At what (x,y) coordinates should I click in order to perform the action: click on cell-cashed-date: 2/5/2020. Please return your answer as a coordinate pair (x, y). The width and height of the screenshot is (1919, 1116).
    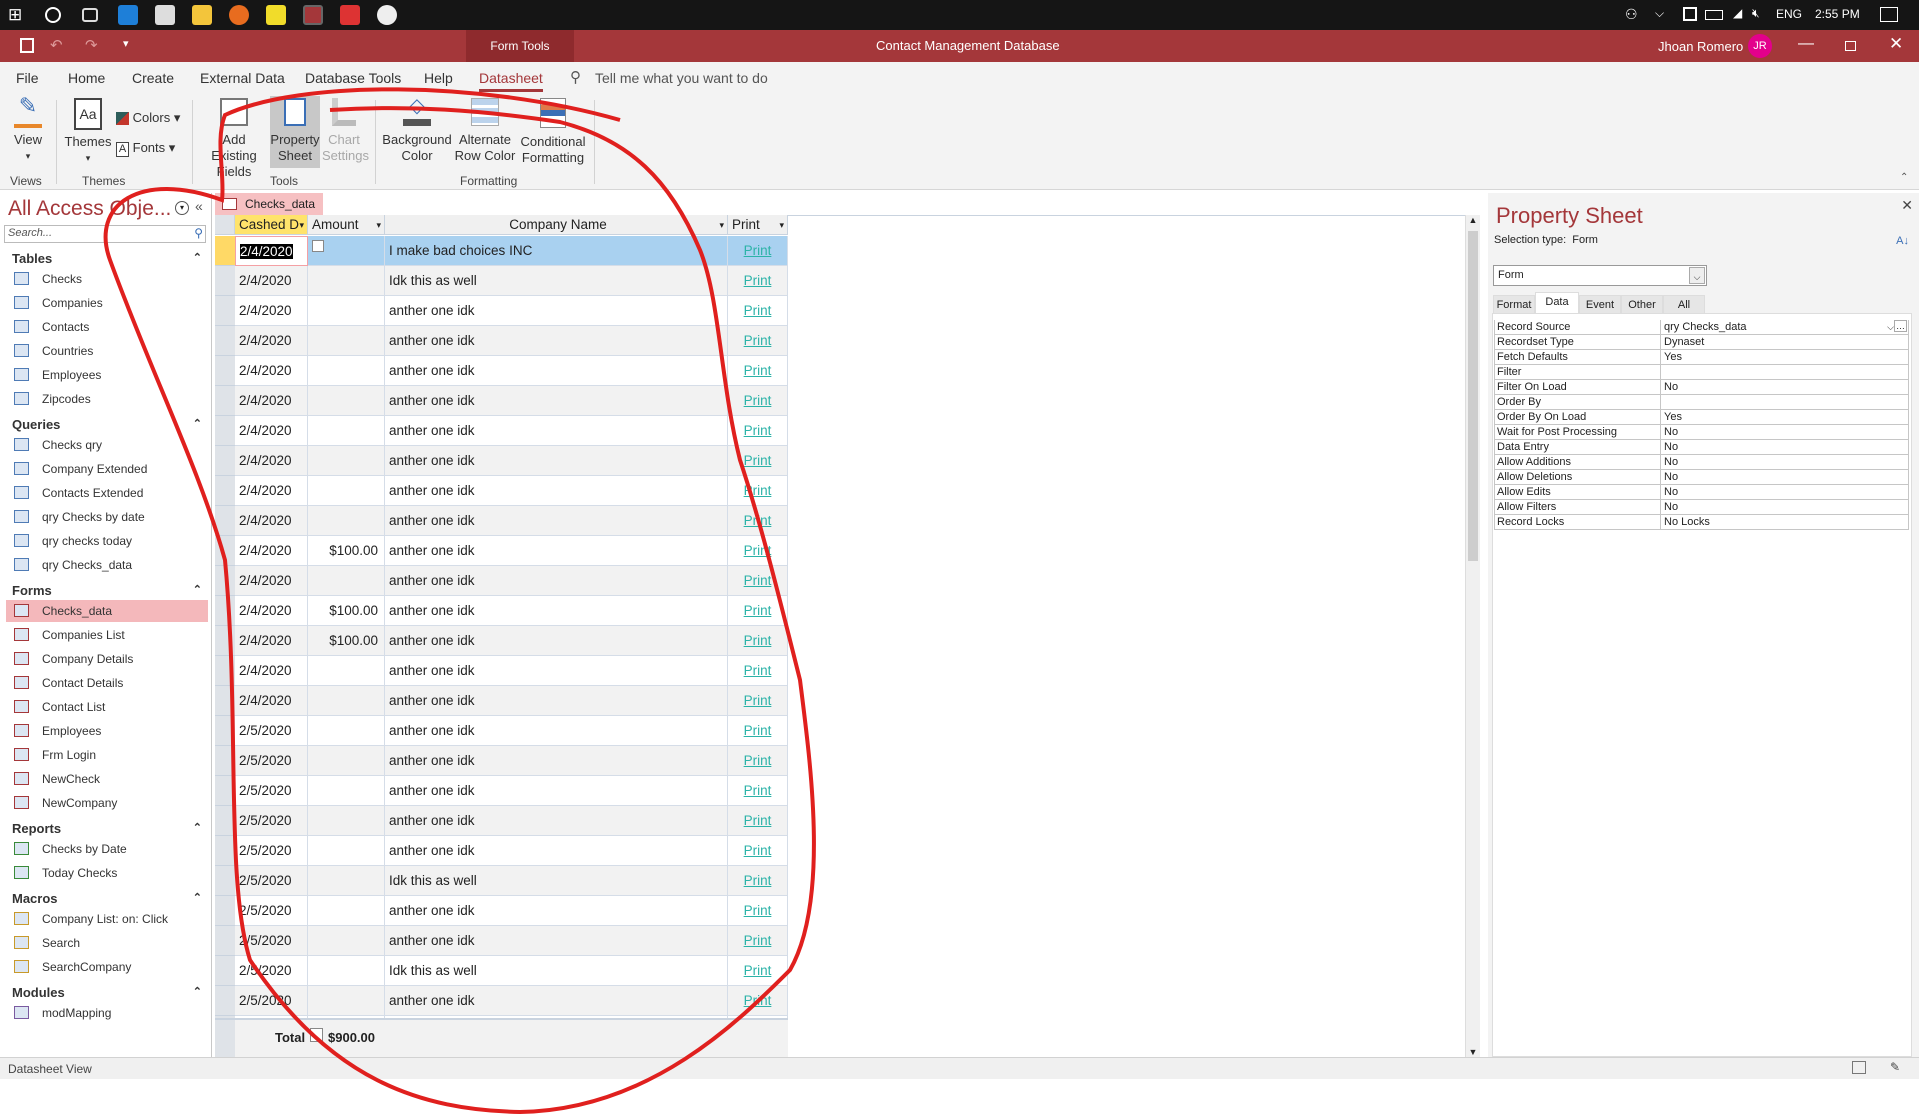
    Looking at the image, I should click on (271, 731).